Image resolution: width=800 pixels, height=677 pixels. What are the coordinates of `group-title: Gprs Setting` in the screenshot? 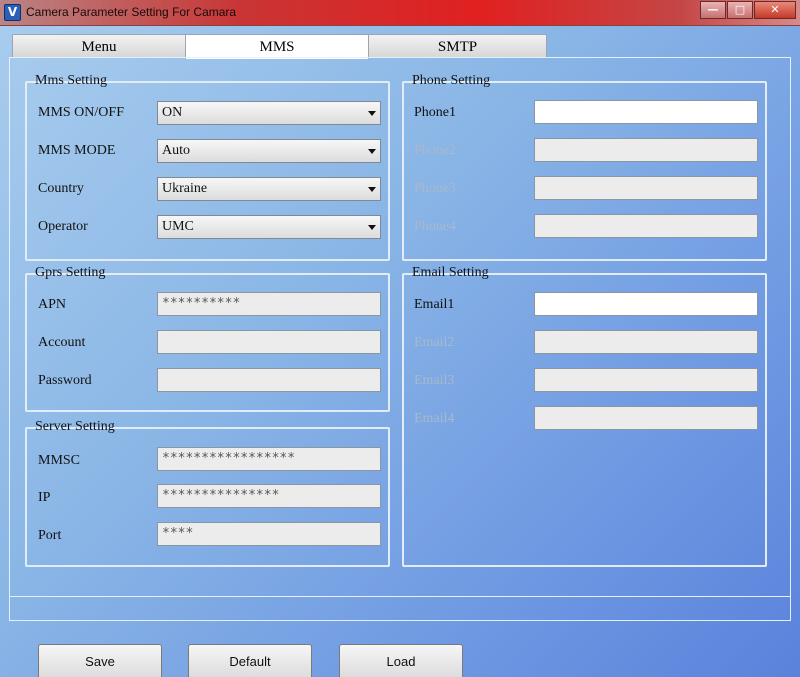 It's located at (70, 272).